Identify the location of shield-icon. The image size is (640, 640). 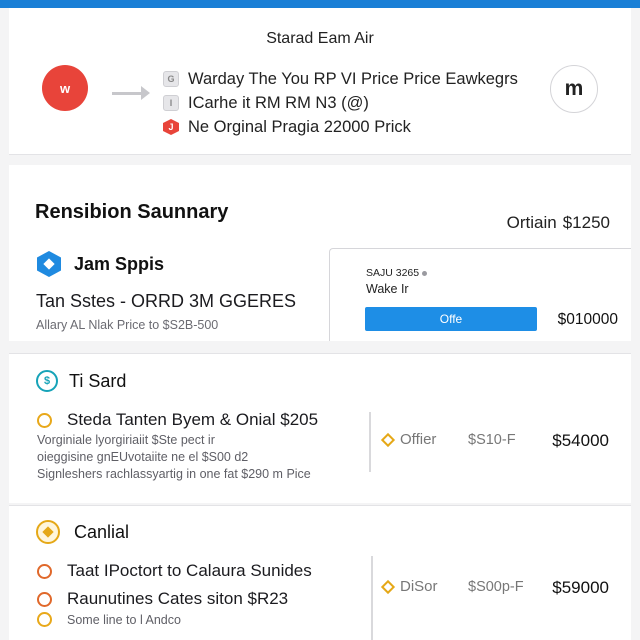
(49, 264).